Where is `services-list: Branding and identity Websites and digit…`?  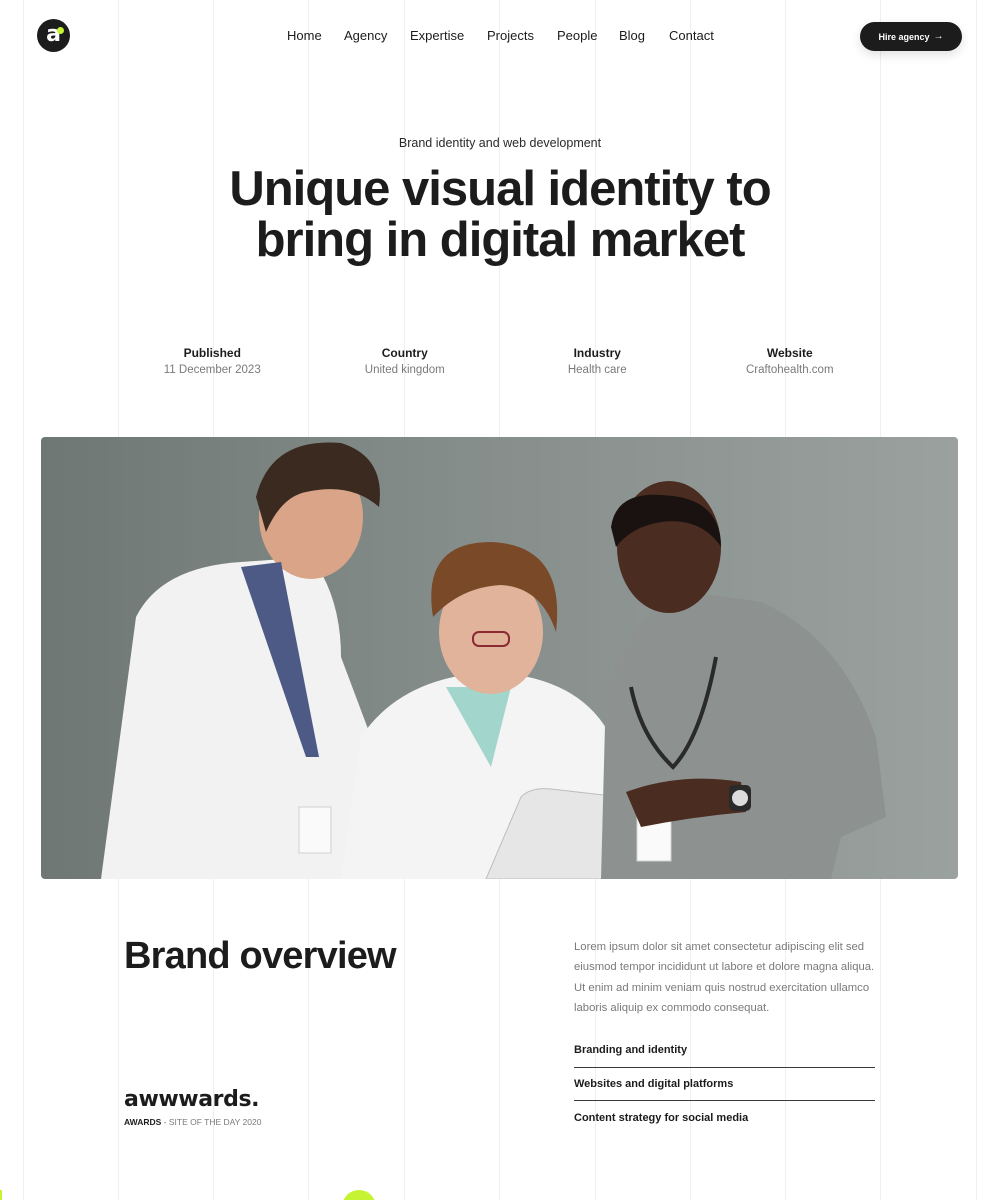 services-list: Branding and identity Websites and digit… is located at coordinates (724, 1084).